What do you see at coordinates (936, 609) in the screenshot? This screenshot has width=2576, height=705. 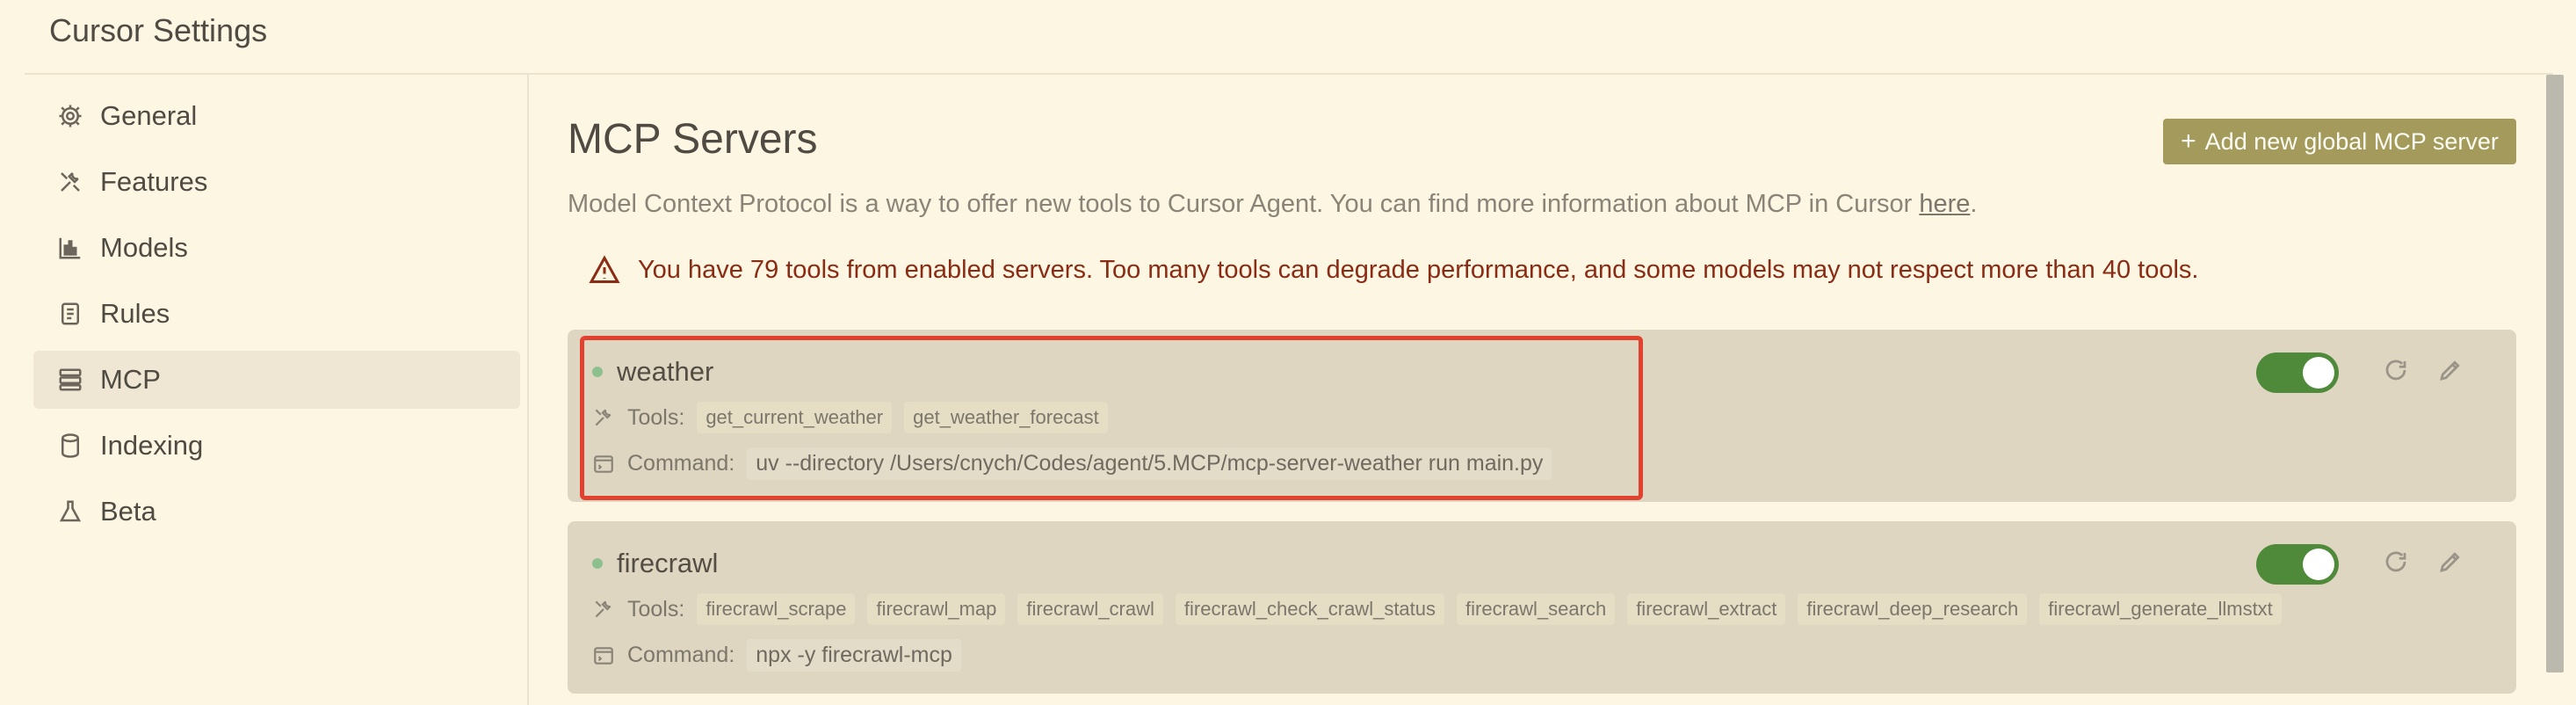 I see `tool-chip: firecrawl_map` at bounding box center [936, 609].